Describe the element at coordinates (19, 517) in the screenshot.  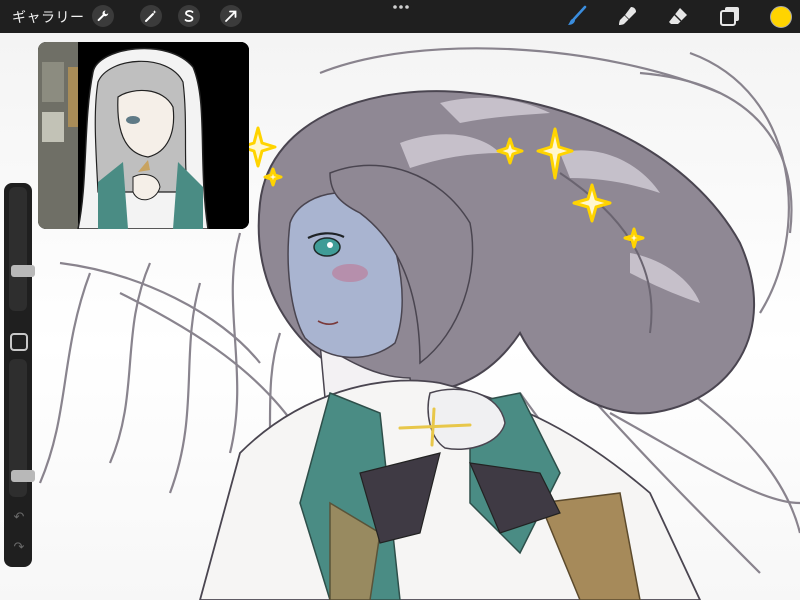
I see `undo-icon: ↶` at that location.